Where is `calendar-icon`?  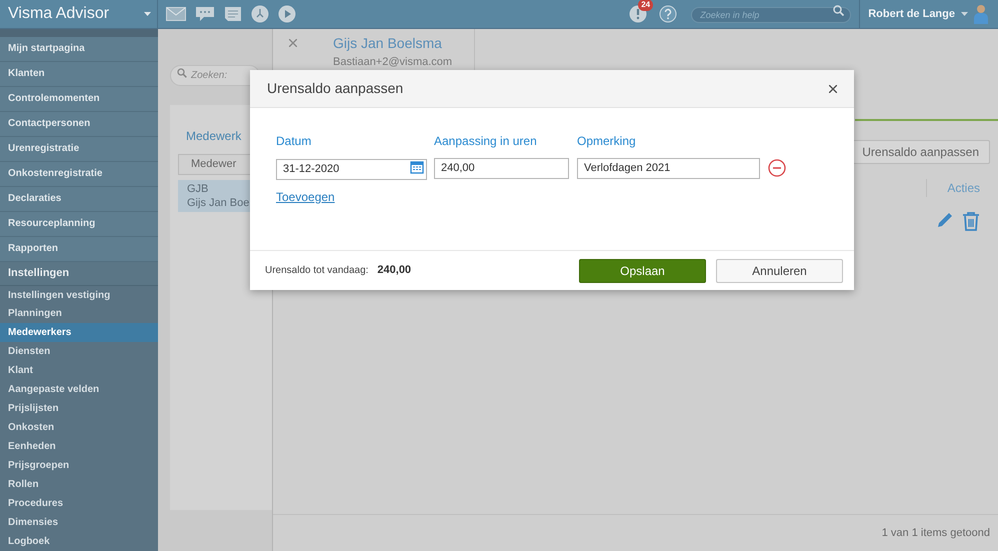 calendar-icon is located at coordinates (417, 167).